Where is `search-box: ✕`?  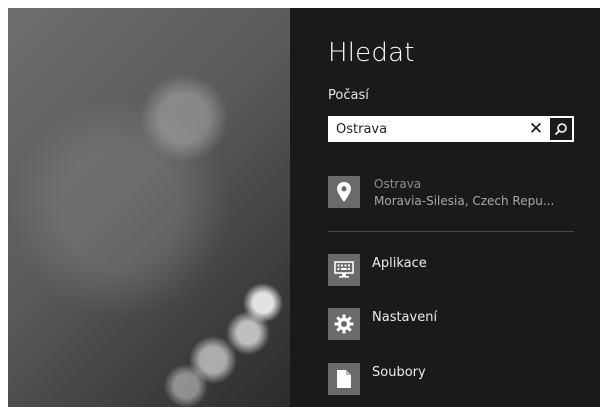 search-box: ✕ is located at coordinates (451, 129).